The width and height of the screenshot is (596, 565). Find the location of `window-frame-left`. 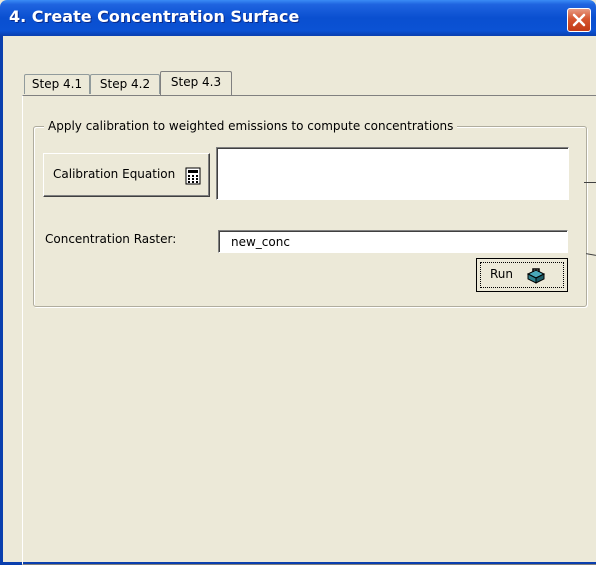

window-frame-left is located at coordinates (1, 300).